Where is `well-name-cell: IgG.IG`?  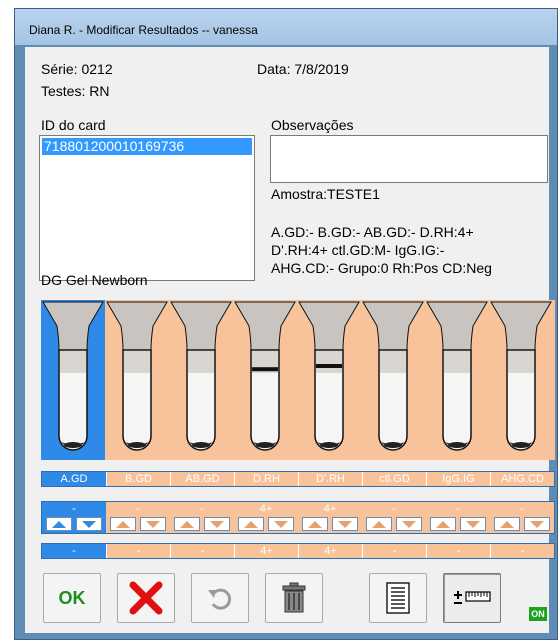 well-name-cell: IgG.IG is located at coordinates (458, 479).